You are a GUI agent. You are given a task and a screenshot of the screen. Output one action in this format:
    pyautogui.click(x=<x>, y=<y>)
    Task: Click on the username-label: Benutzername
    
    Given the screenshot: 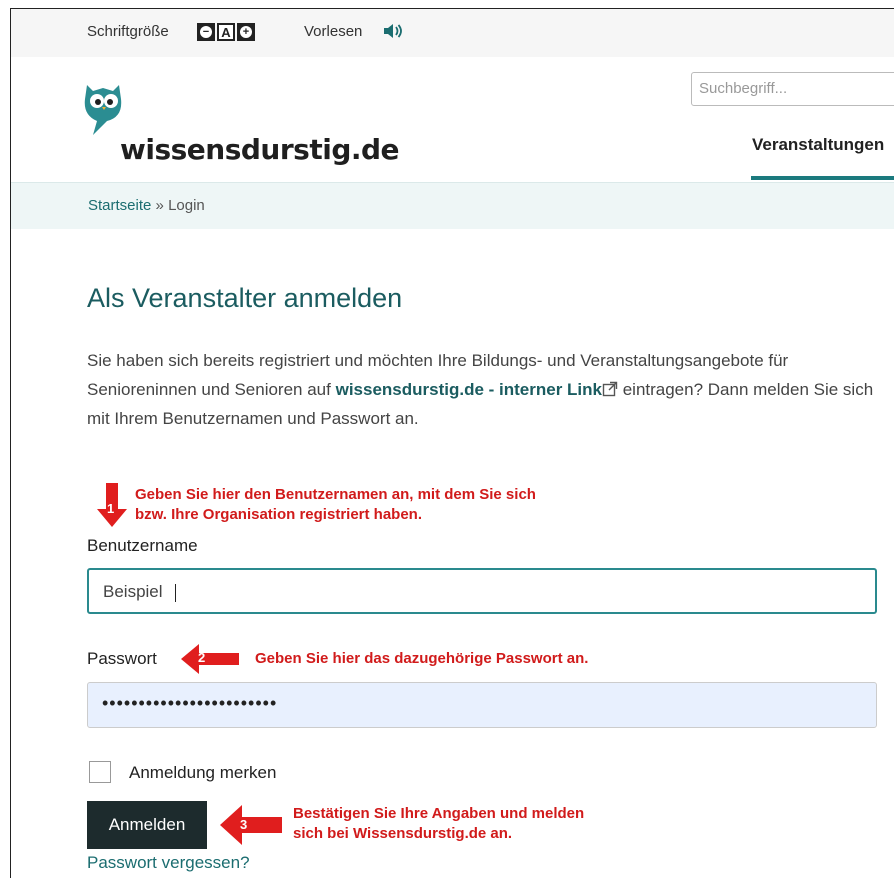 What is the action you would take?
    pyautogui.click(x=142, y=545)
    